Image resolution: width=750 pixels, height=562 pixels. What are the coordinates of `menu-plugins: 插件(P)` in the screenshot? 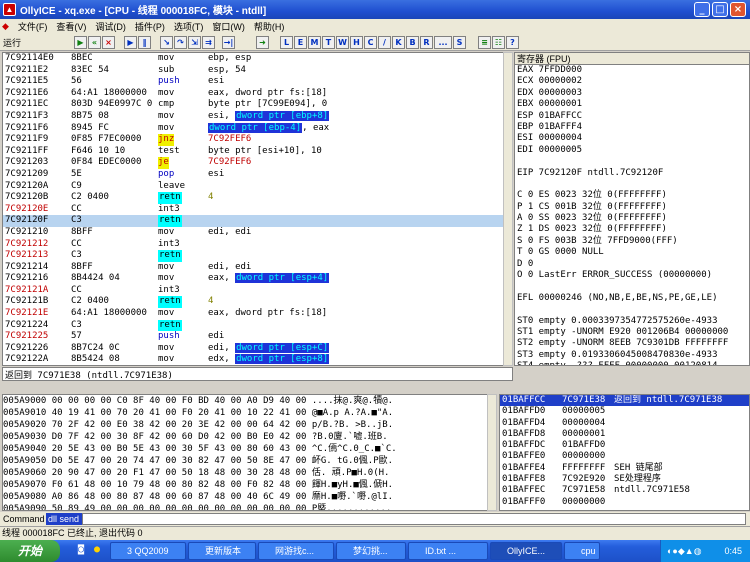 It's located at (150, 26).